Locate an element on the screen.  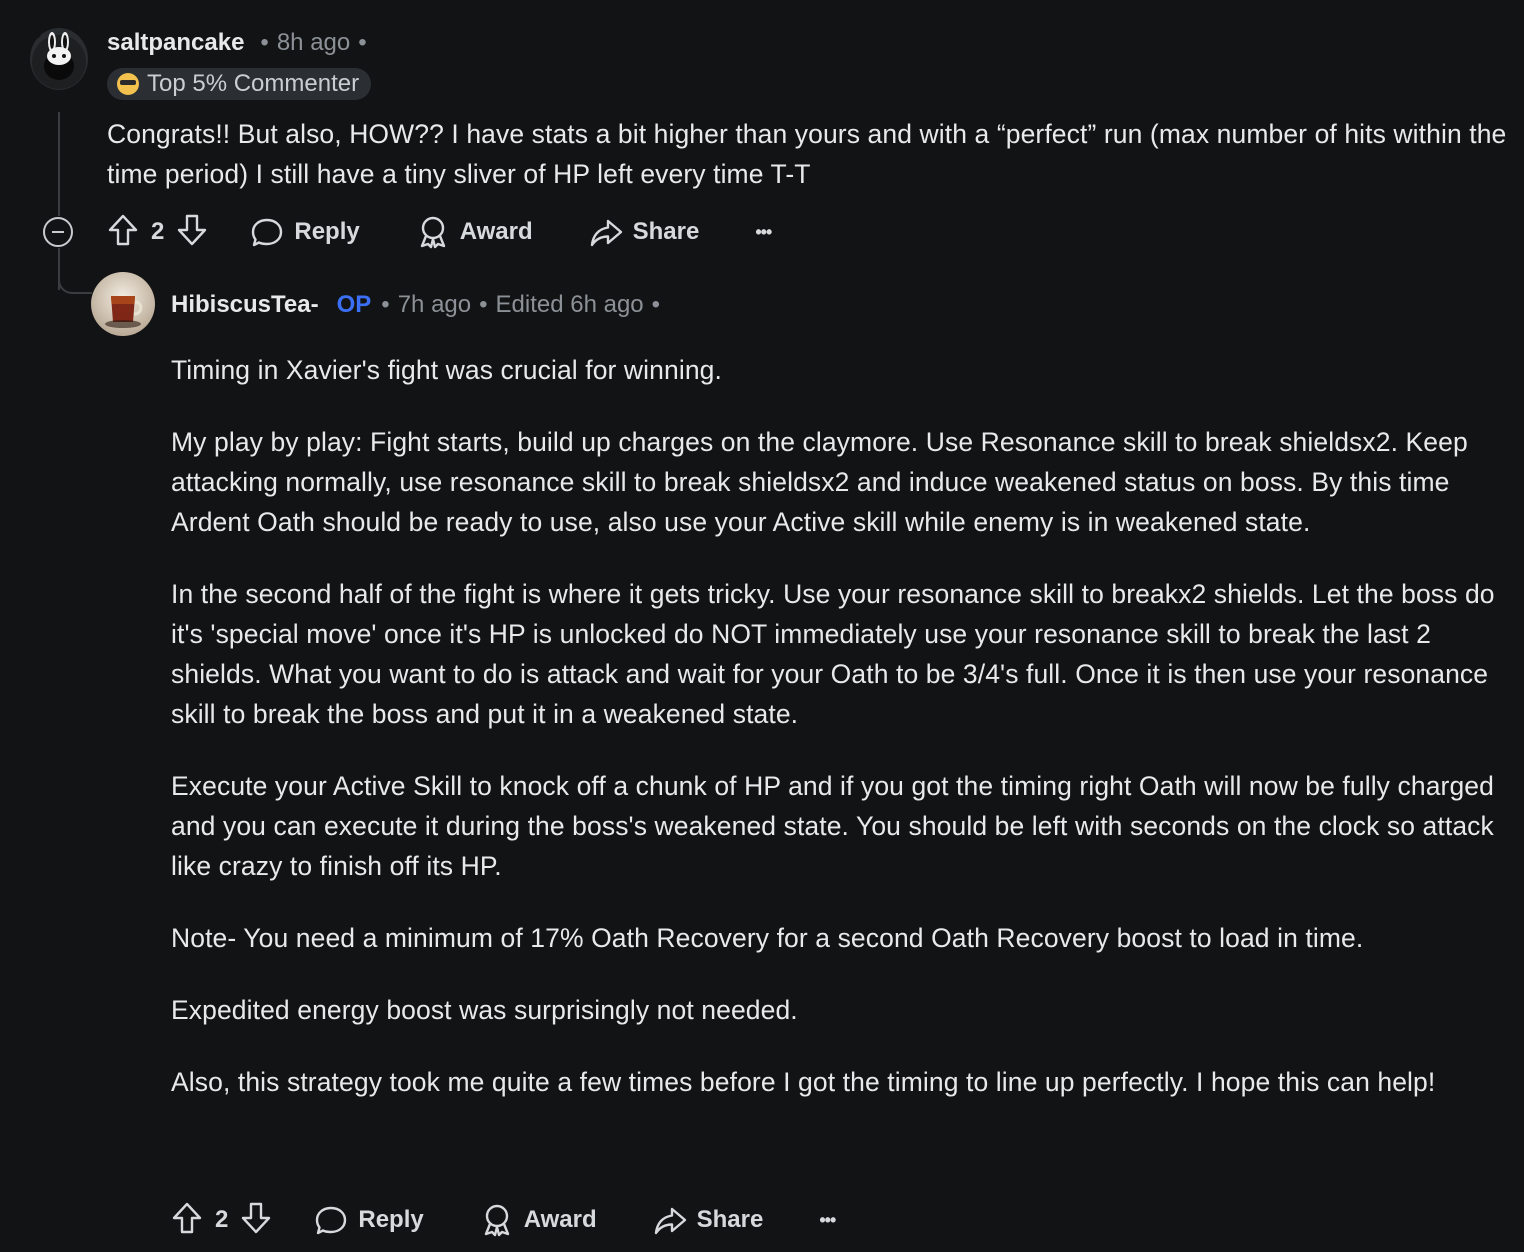
username: saltpancake is located at coordinates (175, 43).